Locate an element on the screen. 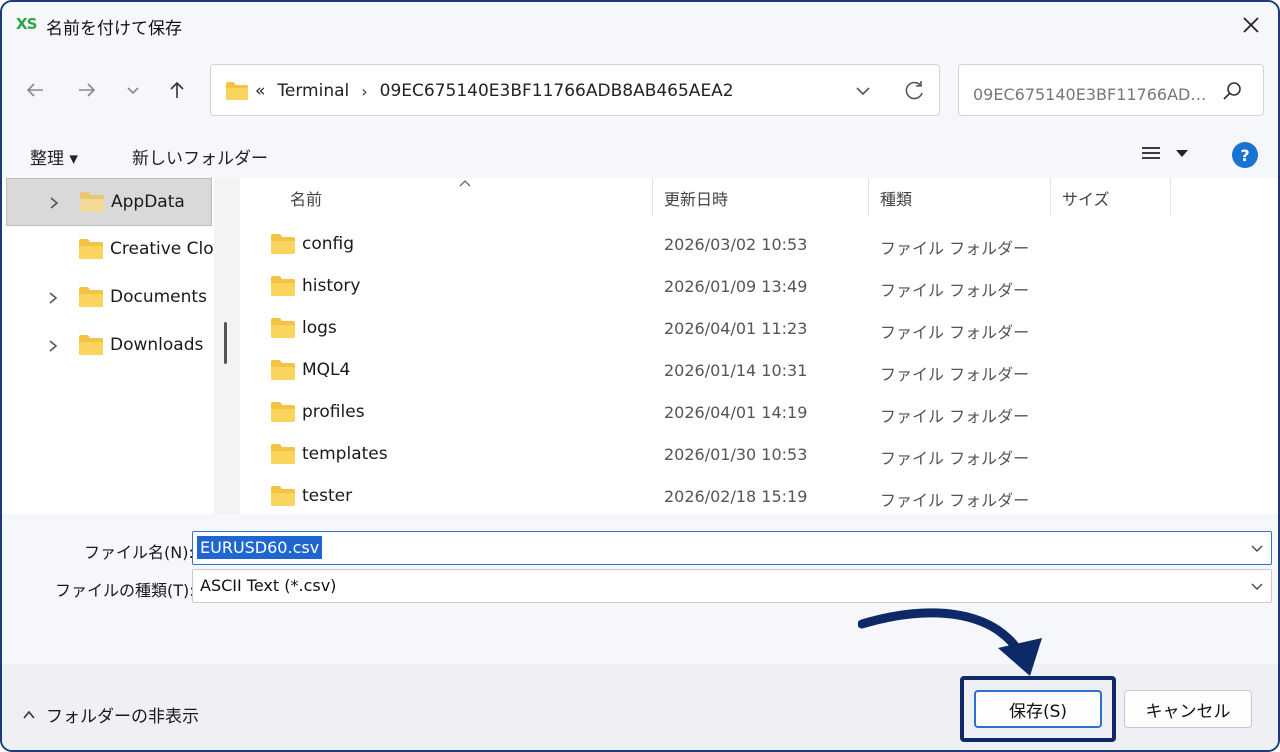  nav-scrollbar-thumb is located at coordinates (225, 343).